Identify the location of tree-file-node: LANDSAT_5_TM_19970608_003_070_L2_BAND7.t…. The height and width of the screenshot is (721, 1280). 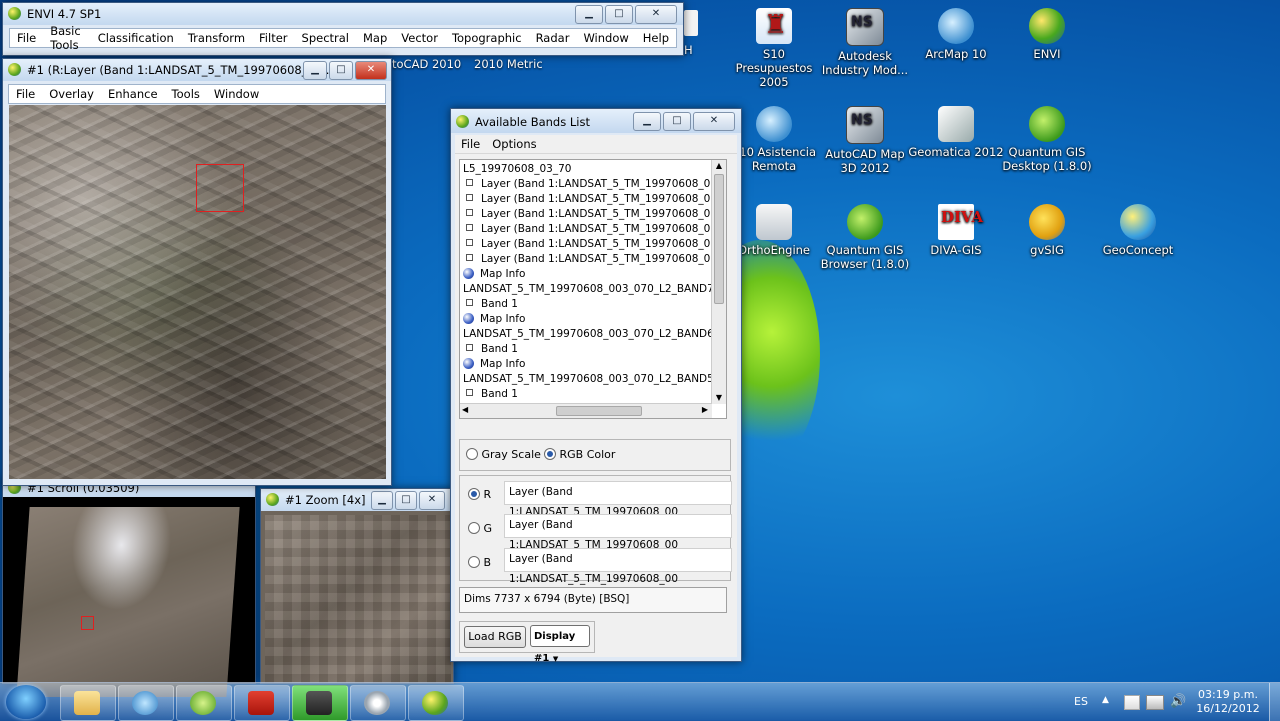
(589, 289).